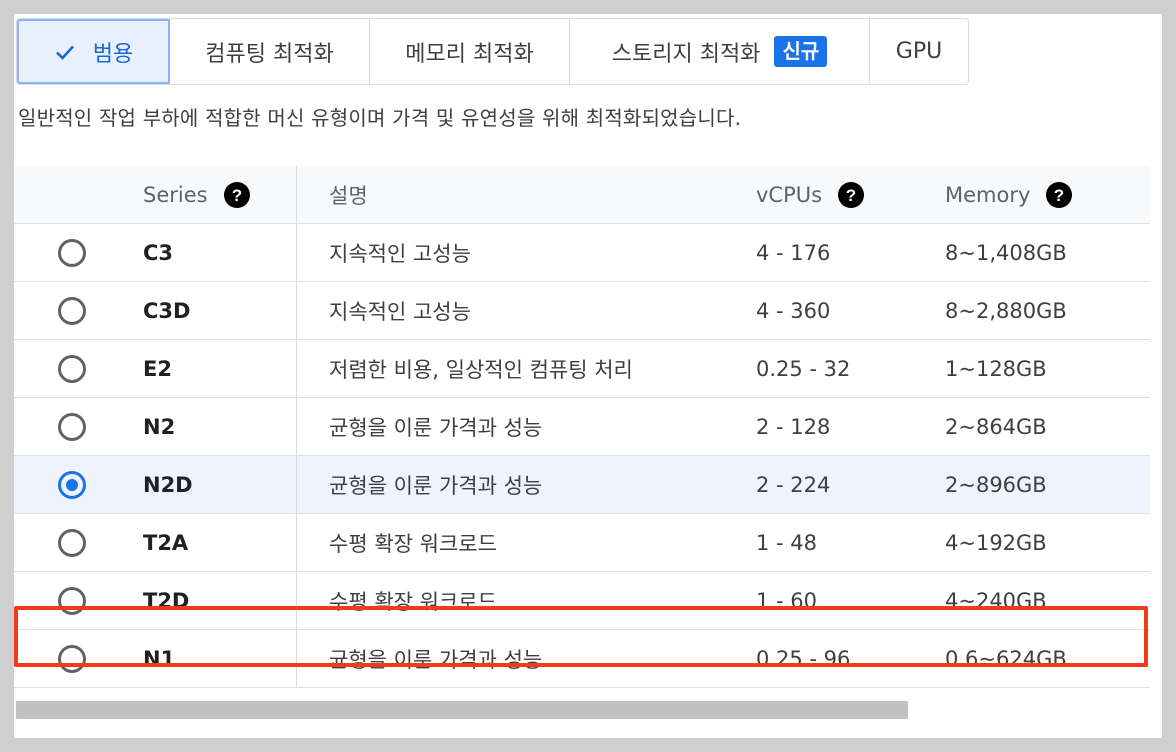 The image size is (1176, 752). What do you see at coordinates (1006, 252) in the screenshot?
I see `memory-cell: 8~1,408GB` at bounding box center [1006, 252].